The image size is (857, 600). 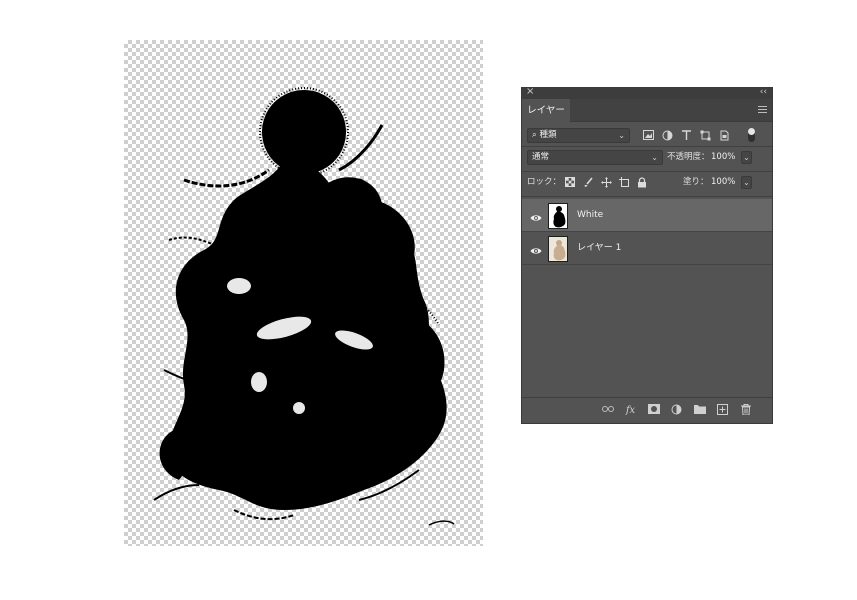 What do you see at coordinates (642, 182) in the screenshot?
I see `lock-all-icon` at bounding box center [642, 182].